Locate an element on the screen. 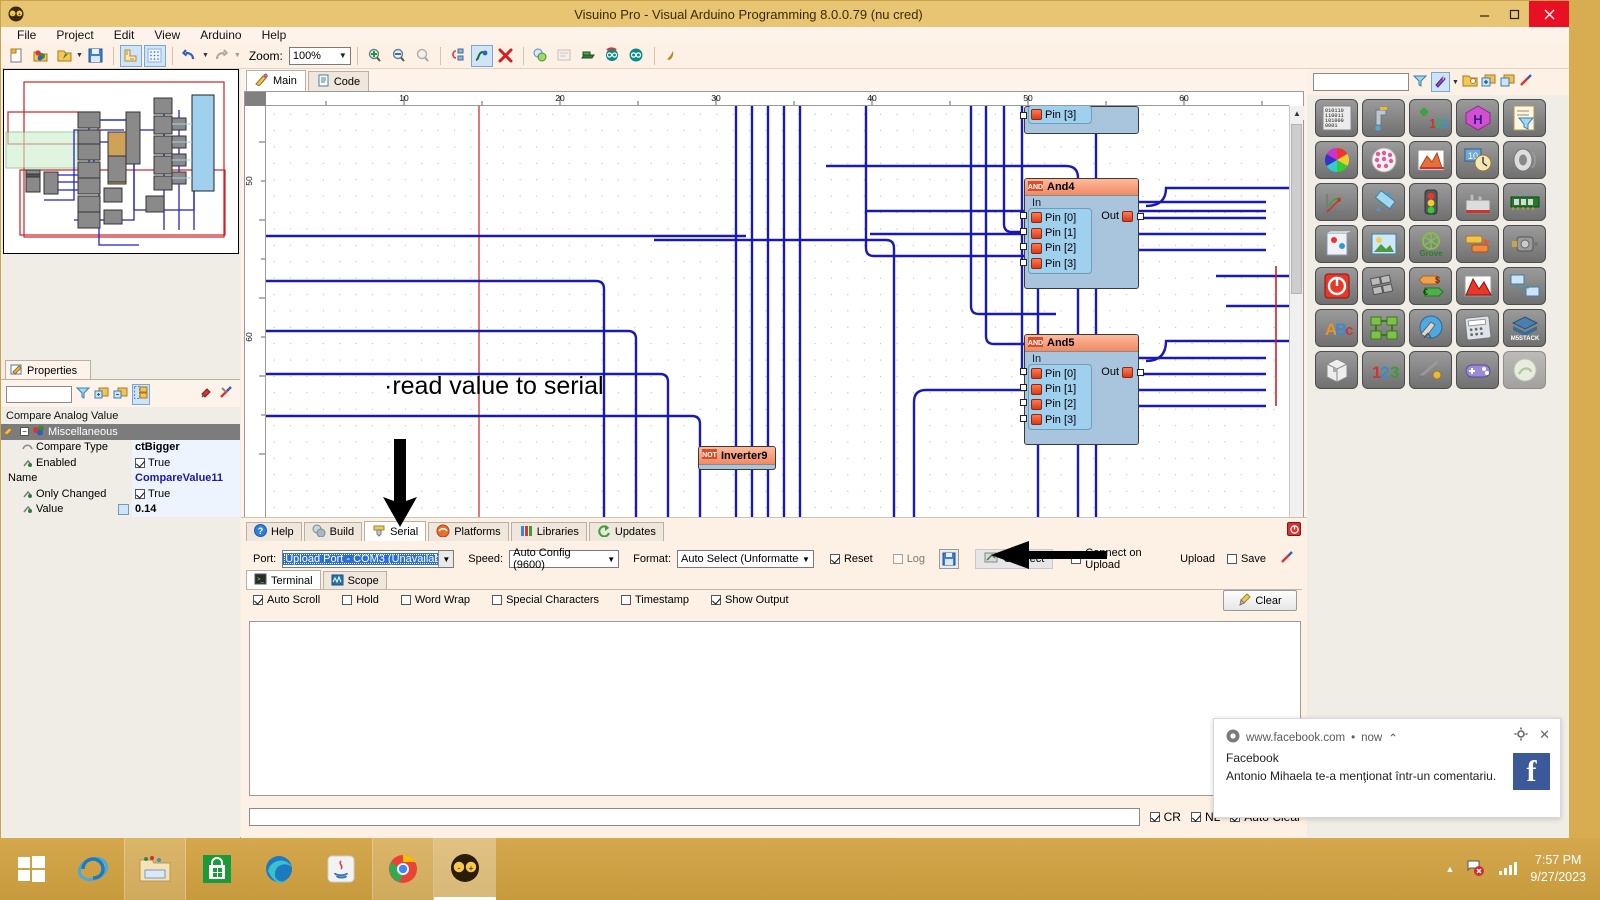  timestamp-checkbox is located at coordinates (626, 600).